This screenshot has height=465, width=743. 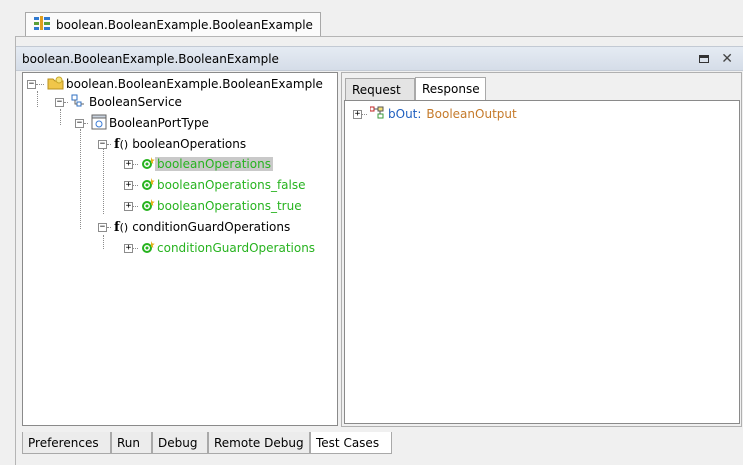 I want to click on editor-tab: boolean.BooleanExample.BooleanExample, so click(x=173, y=24).